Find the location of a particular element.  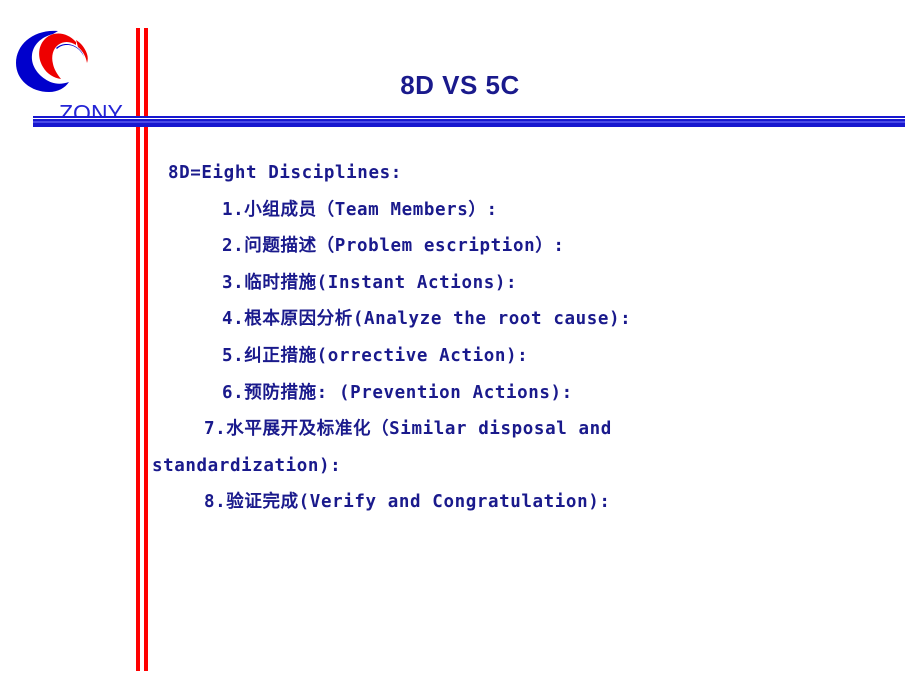

body-lead: 8D=Eight Disciplines: is located at coordinates (285, 173).